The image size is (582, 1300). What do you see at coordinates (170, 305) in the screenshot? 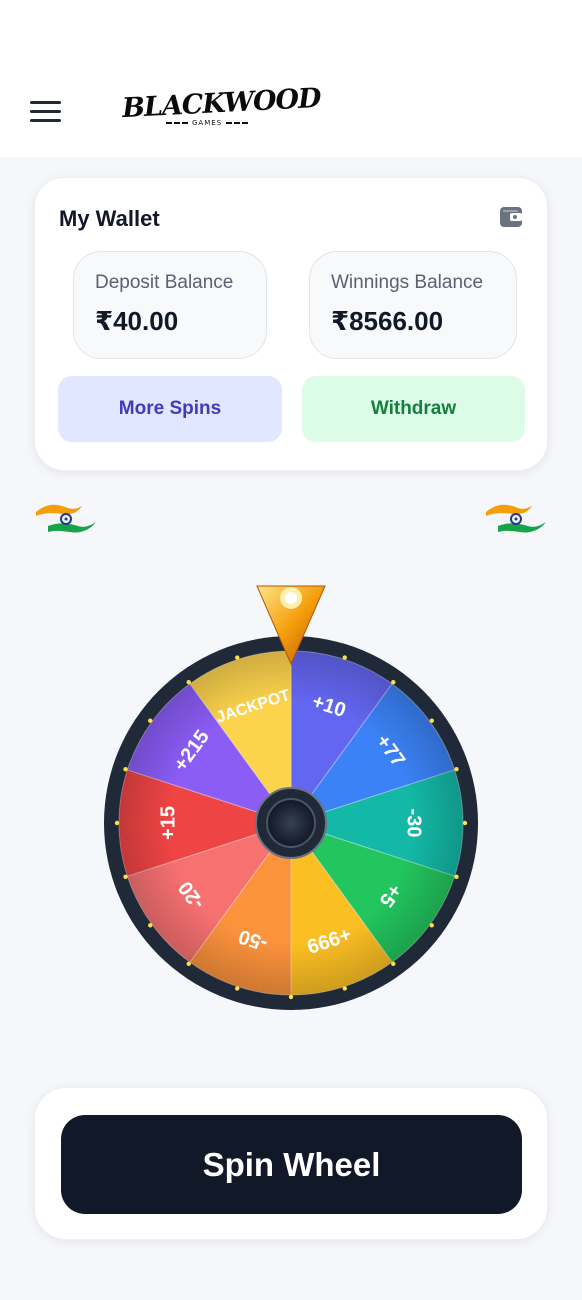
I see `deposit-balance-box: Deposit Balance ₹40.00` at bounding box center [170, 305].